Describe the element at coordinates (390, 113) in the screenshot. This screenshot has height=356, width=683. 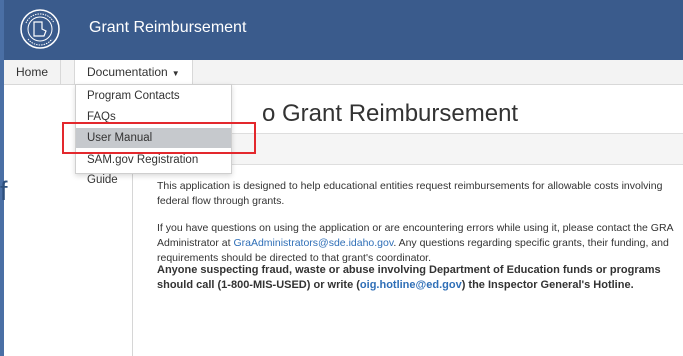
I see `page-title: o Grant Reimbursement` at that location.